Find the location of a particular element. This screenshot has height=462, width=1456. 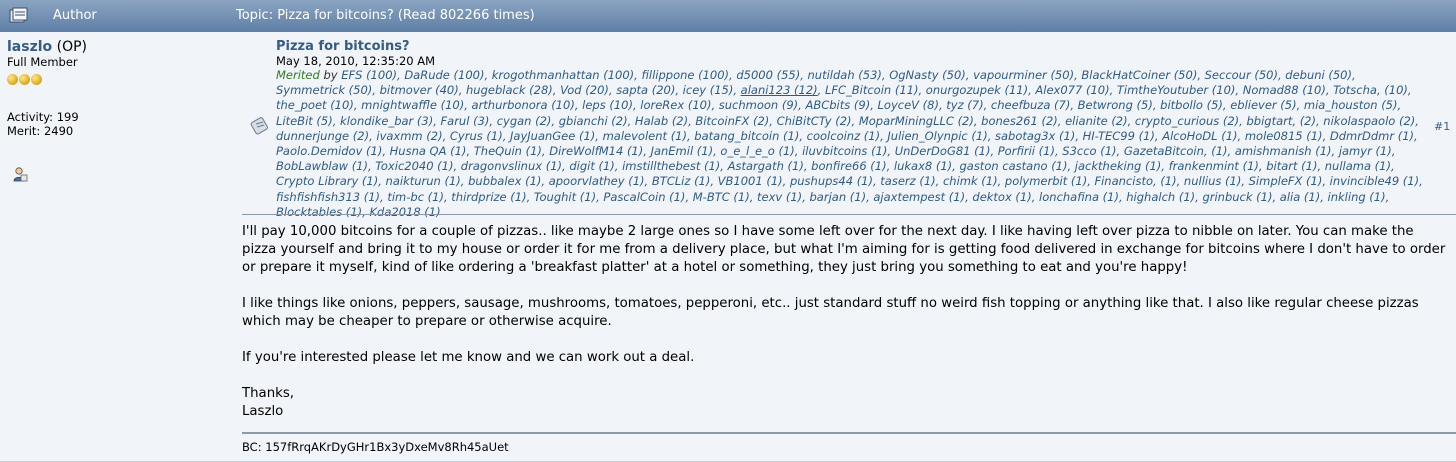

merit-user-link: apoorvlathey (1) is located at coordinates (597, 181).